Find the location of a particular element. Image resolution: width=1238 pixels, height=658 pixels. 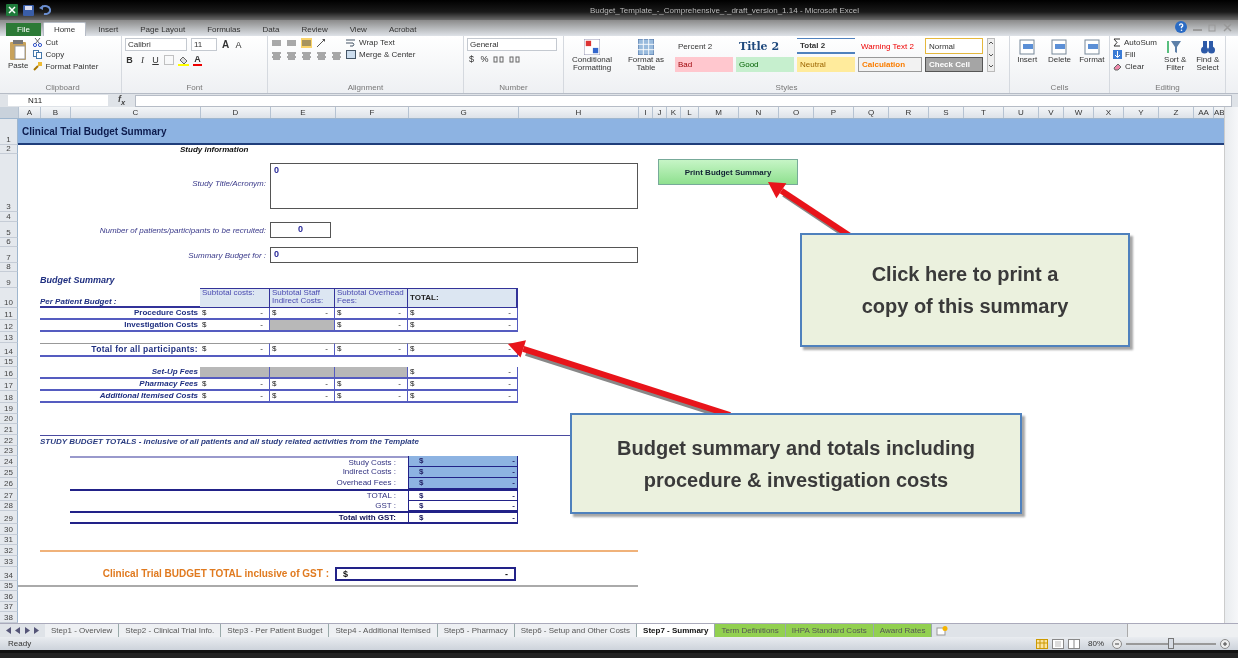

cell-style: Warning Text 2 is located at coordinates (890, 46).